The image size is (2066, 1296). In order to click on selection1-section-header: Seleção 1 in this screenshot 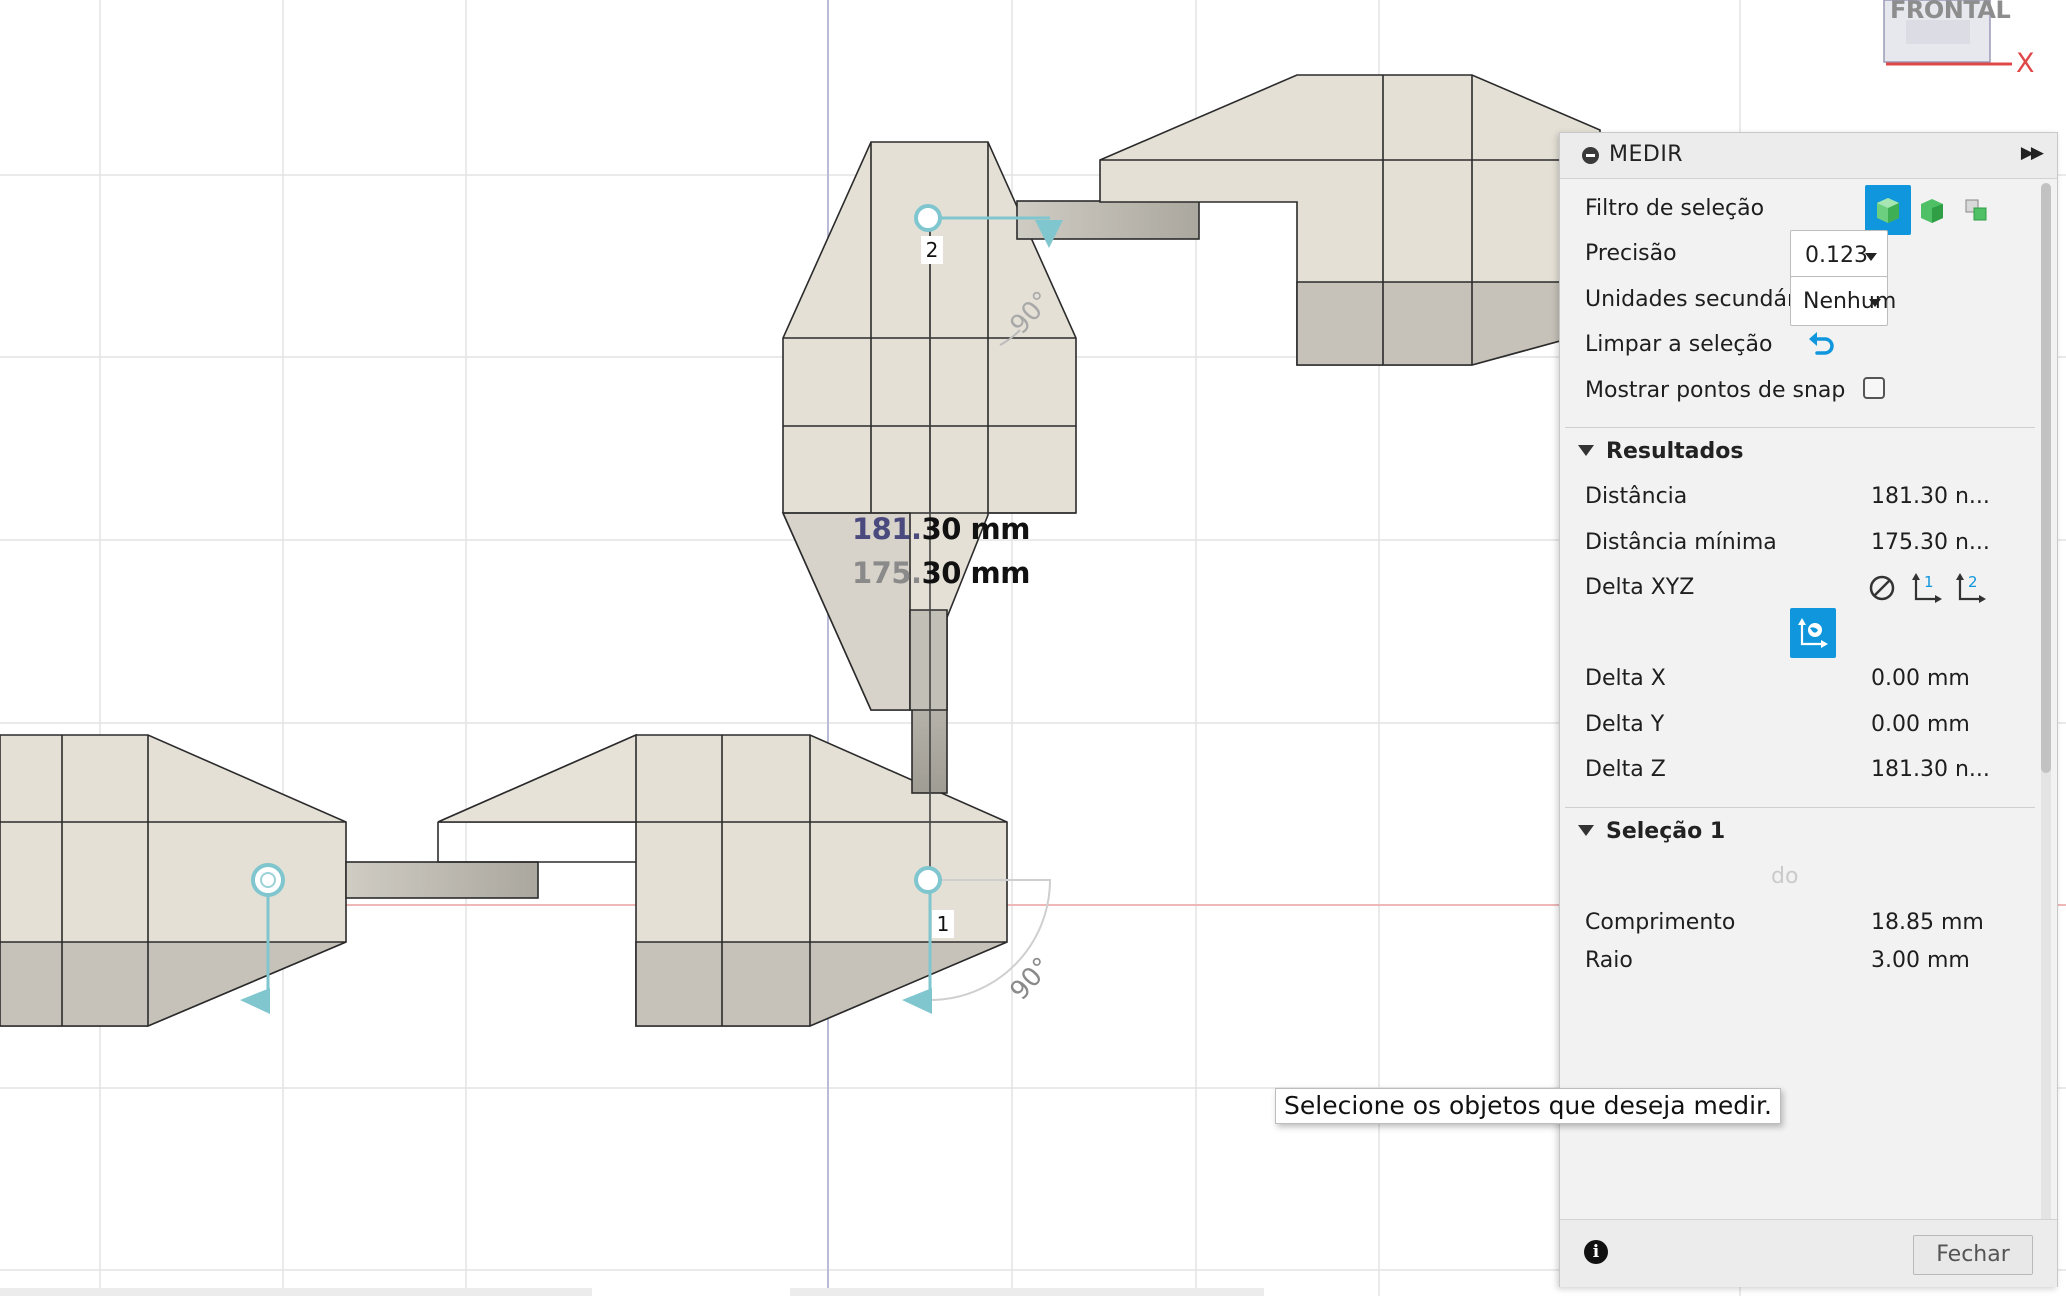, I will do `click(1651, 831)`.